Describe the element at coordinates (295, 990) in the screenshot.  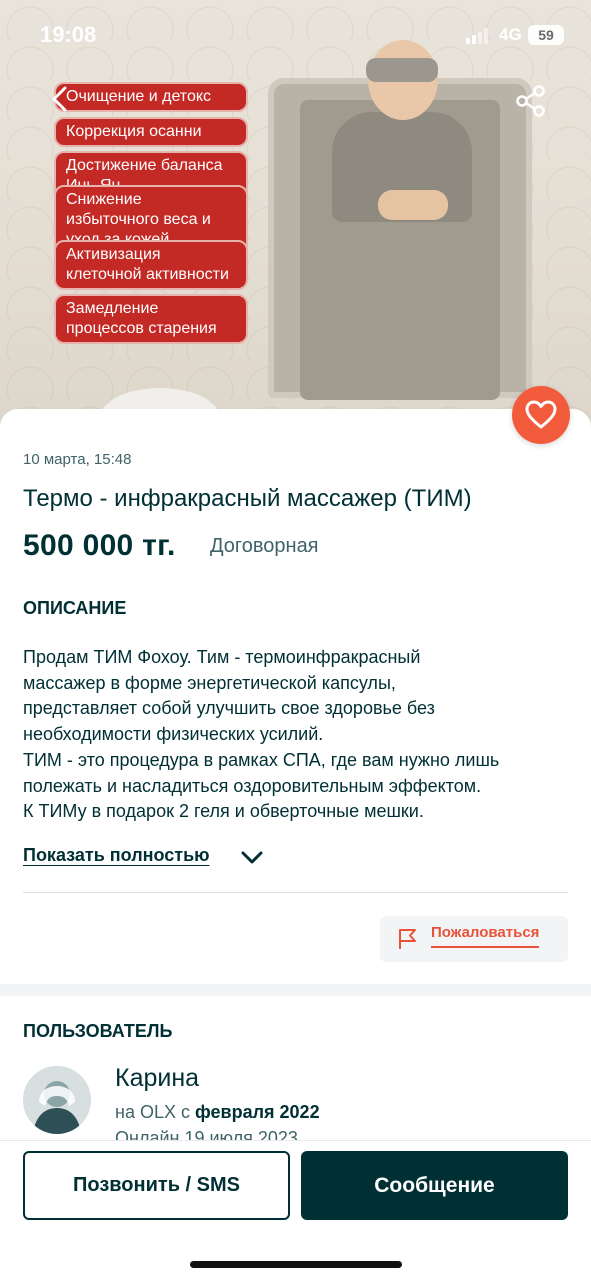
I see `section-separator` at that location.